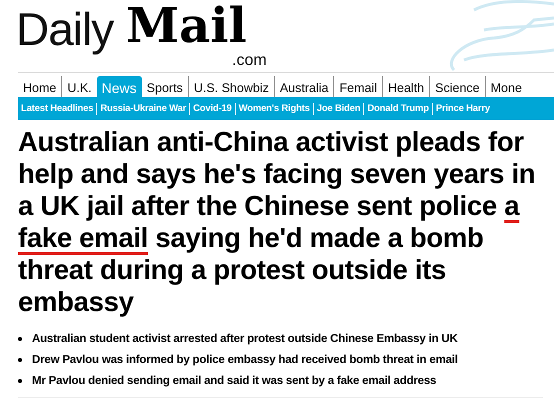 This screenshot has height=406, width=554. Describe the element at coordinates (234, 380) in the screenshot. I see `bullet-text: Mr Pavlou denied sending email and said it was sent by a fake email address` at that location.